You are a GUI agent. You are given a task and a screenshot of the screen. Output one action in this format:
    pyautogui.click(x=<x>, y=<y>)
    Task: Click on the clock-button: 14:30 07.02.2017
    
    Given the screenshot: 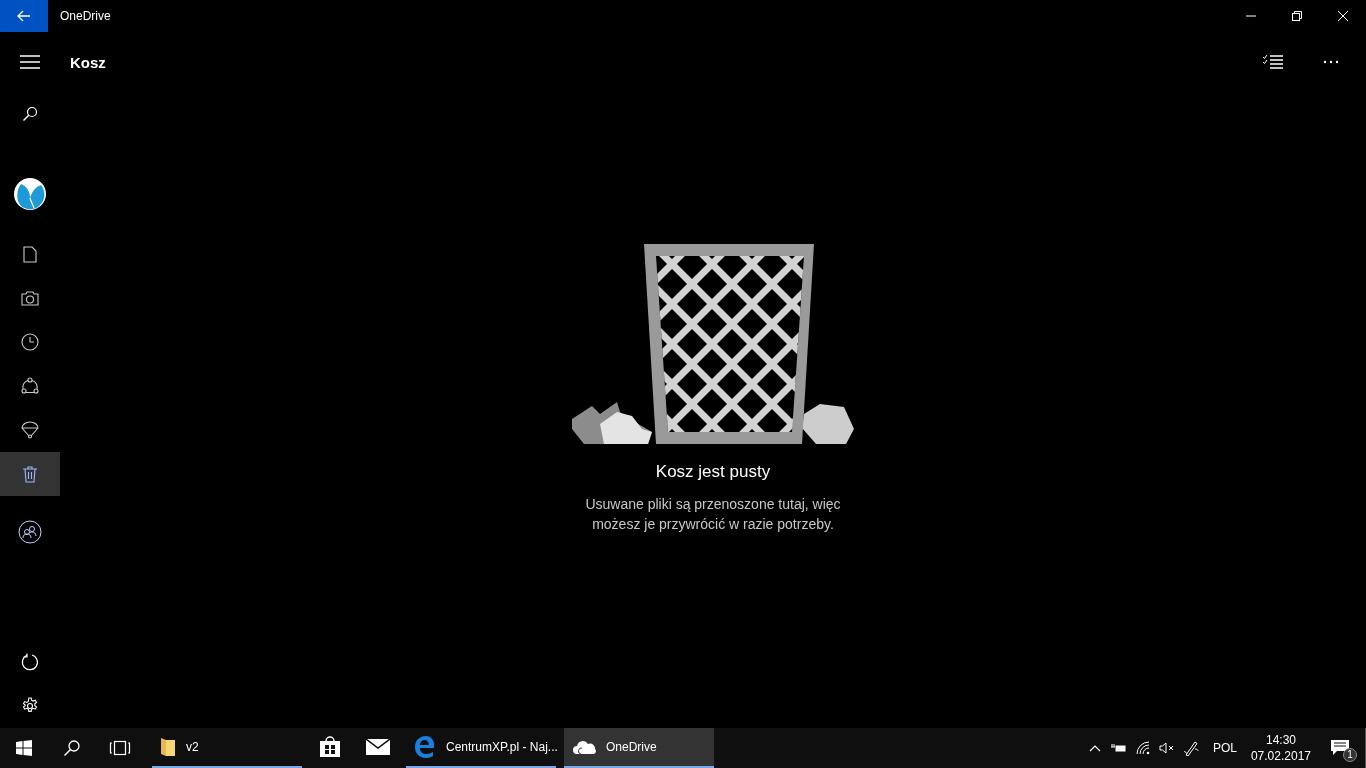 What is the action you would take?
    pyautogui.click(x=1280, y=748)
    